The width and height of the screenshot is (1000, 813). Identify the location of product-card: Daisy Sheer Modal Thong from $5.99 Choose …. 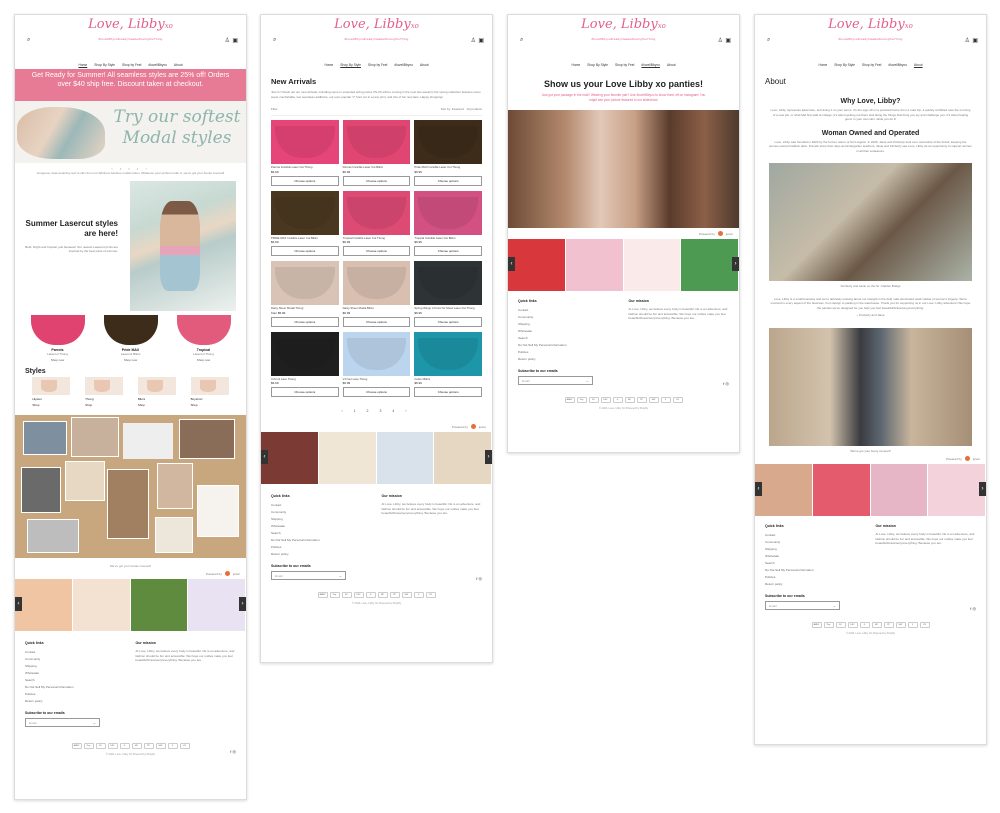
(305, 294).